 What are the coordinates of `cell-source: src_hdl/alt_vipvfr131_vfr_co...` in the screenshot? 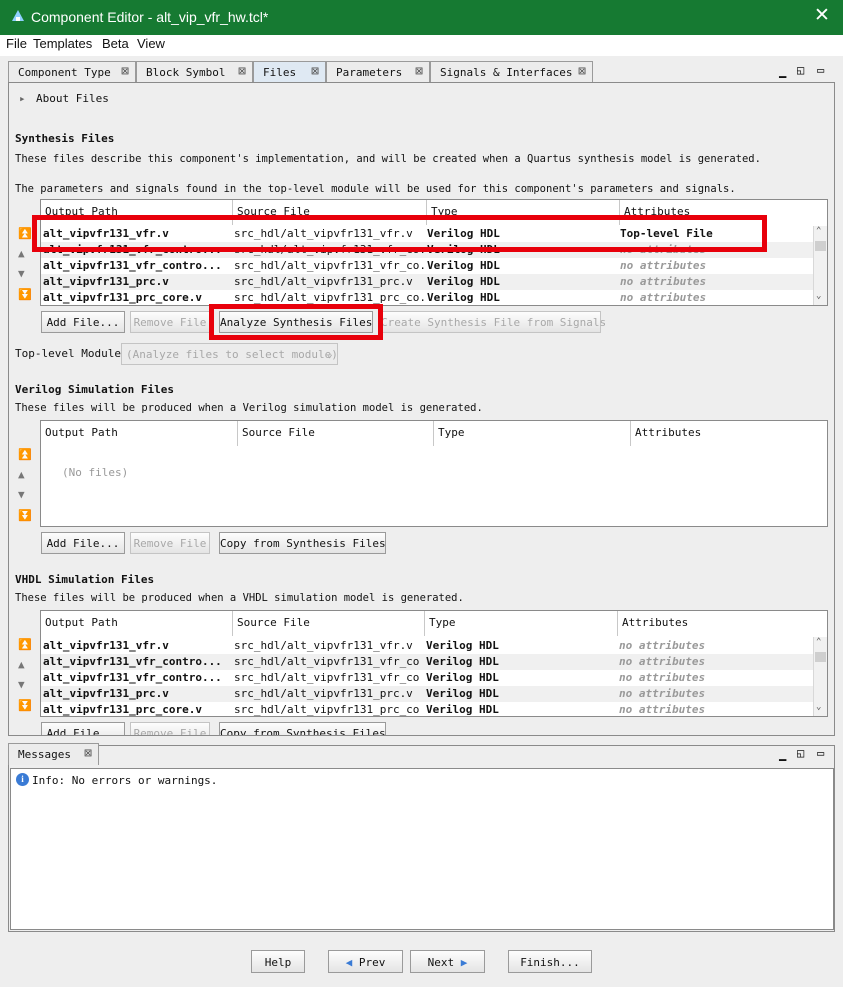 It's located at (329, 265).